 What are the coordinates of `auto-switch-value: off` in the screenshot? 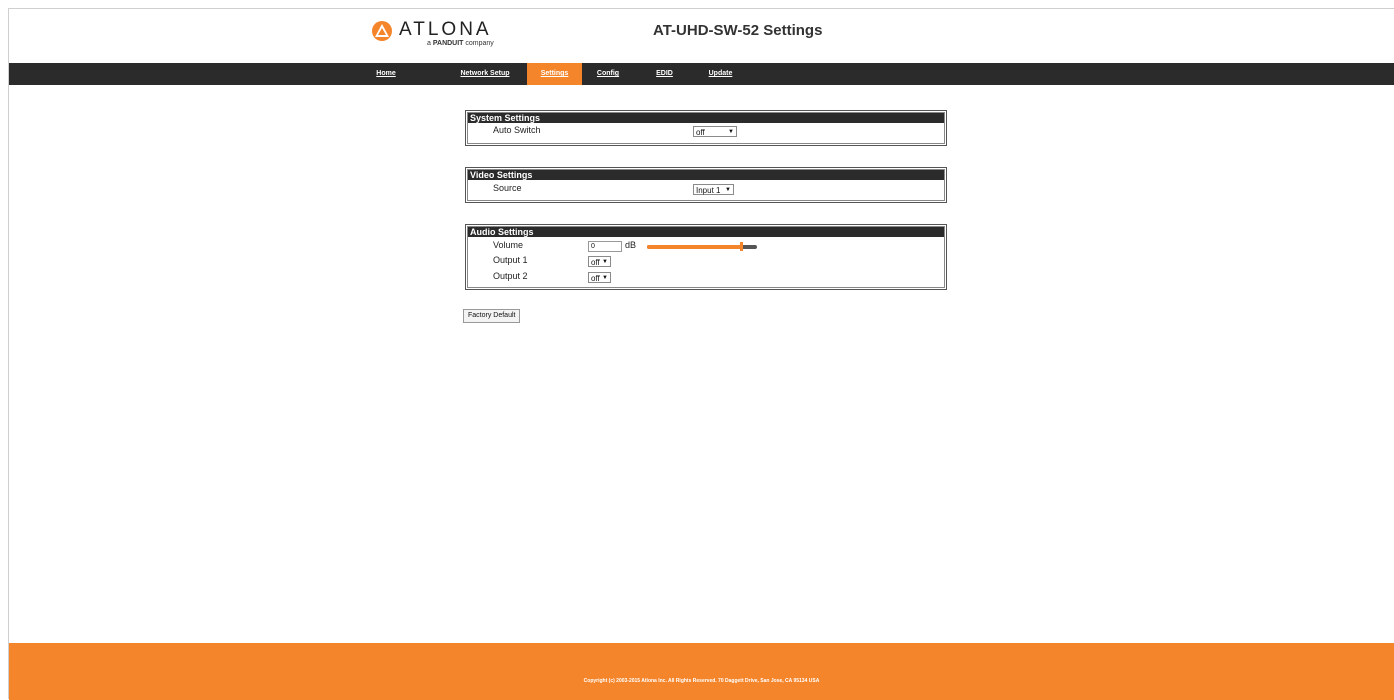 It's located at (700, 132).